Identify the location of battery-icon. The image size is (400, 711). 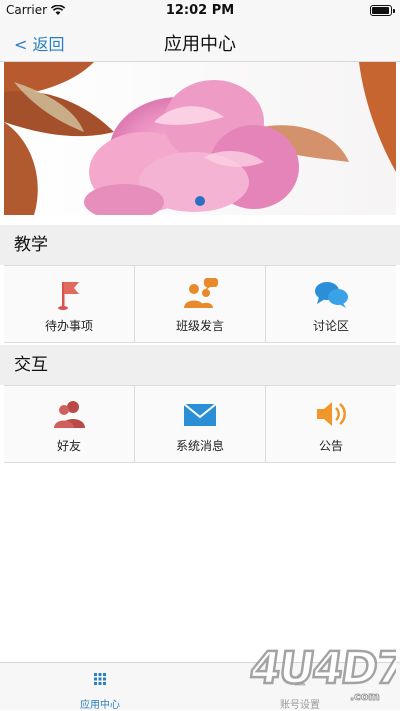
(382, 10).